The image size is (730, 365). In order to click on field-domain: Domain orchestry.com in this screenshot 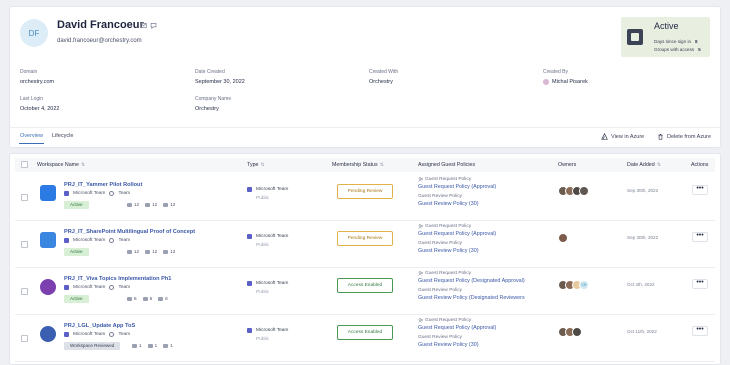, I will do `click(37, 77)`.